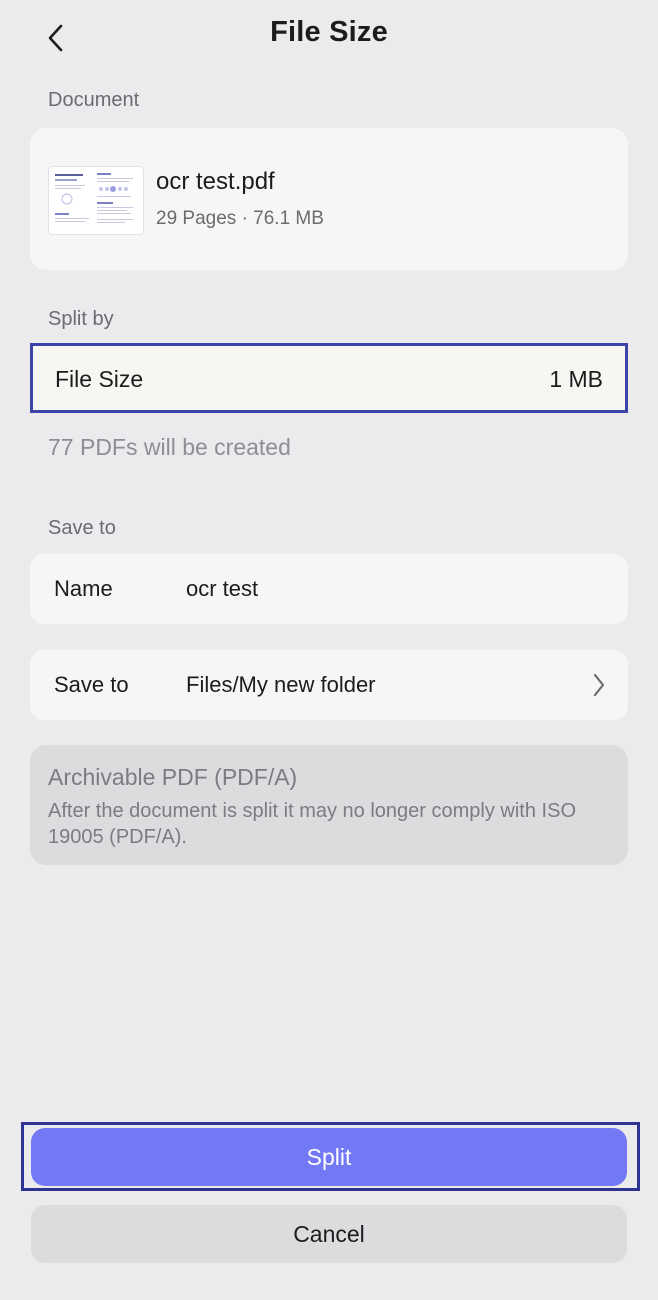 This screenshot has width=658, height=1300. Describe the element at coordinates (599, 685) in the screenshot. I see `chevron-right-icon` at that location.